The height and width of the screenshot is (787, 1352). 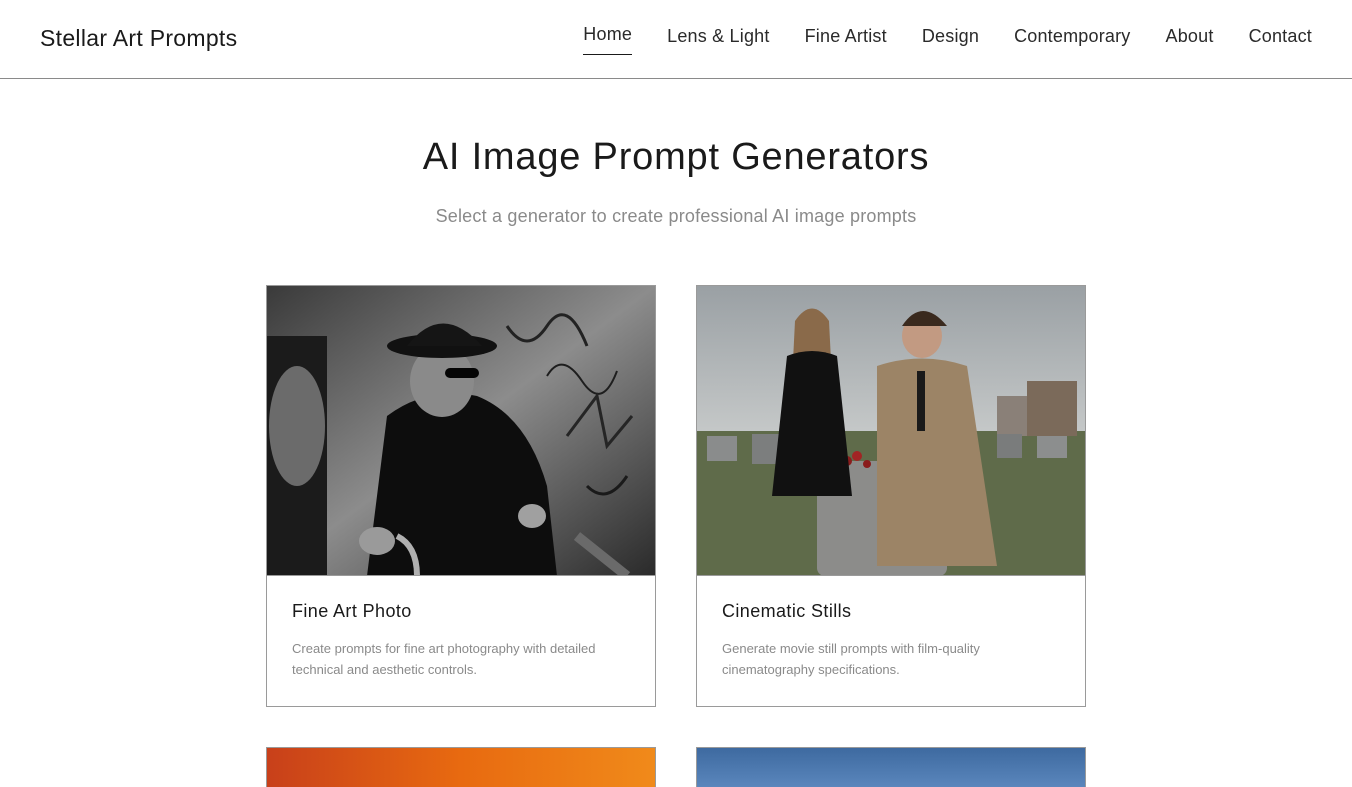 I want to click on card-image-fine-art-photo, so click(x=461, y=431).